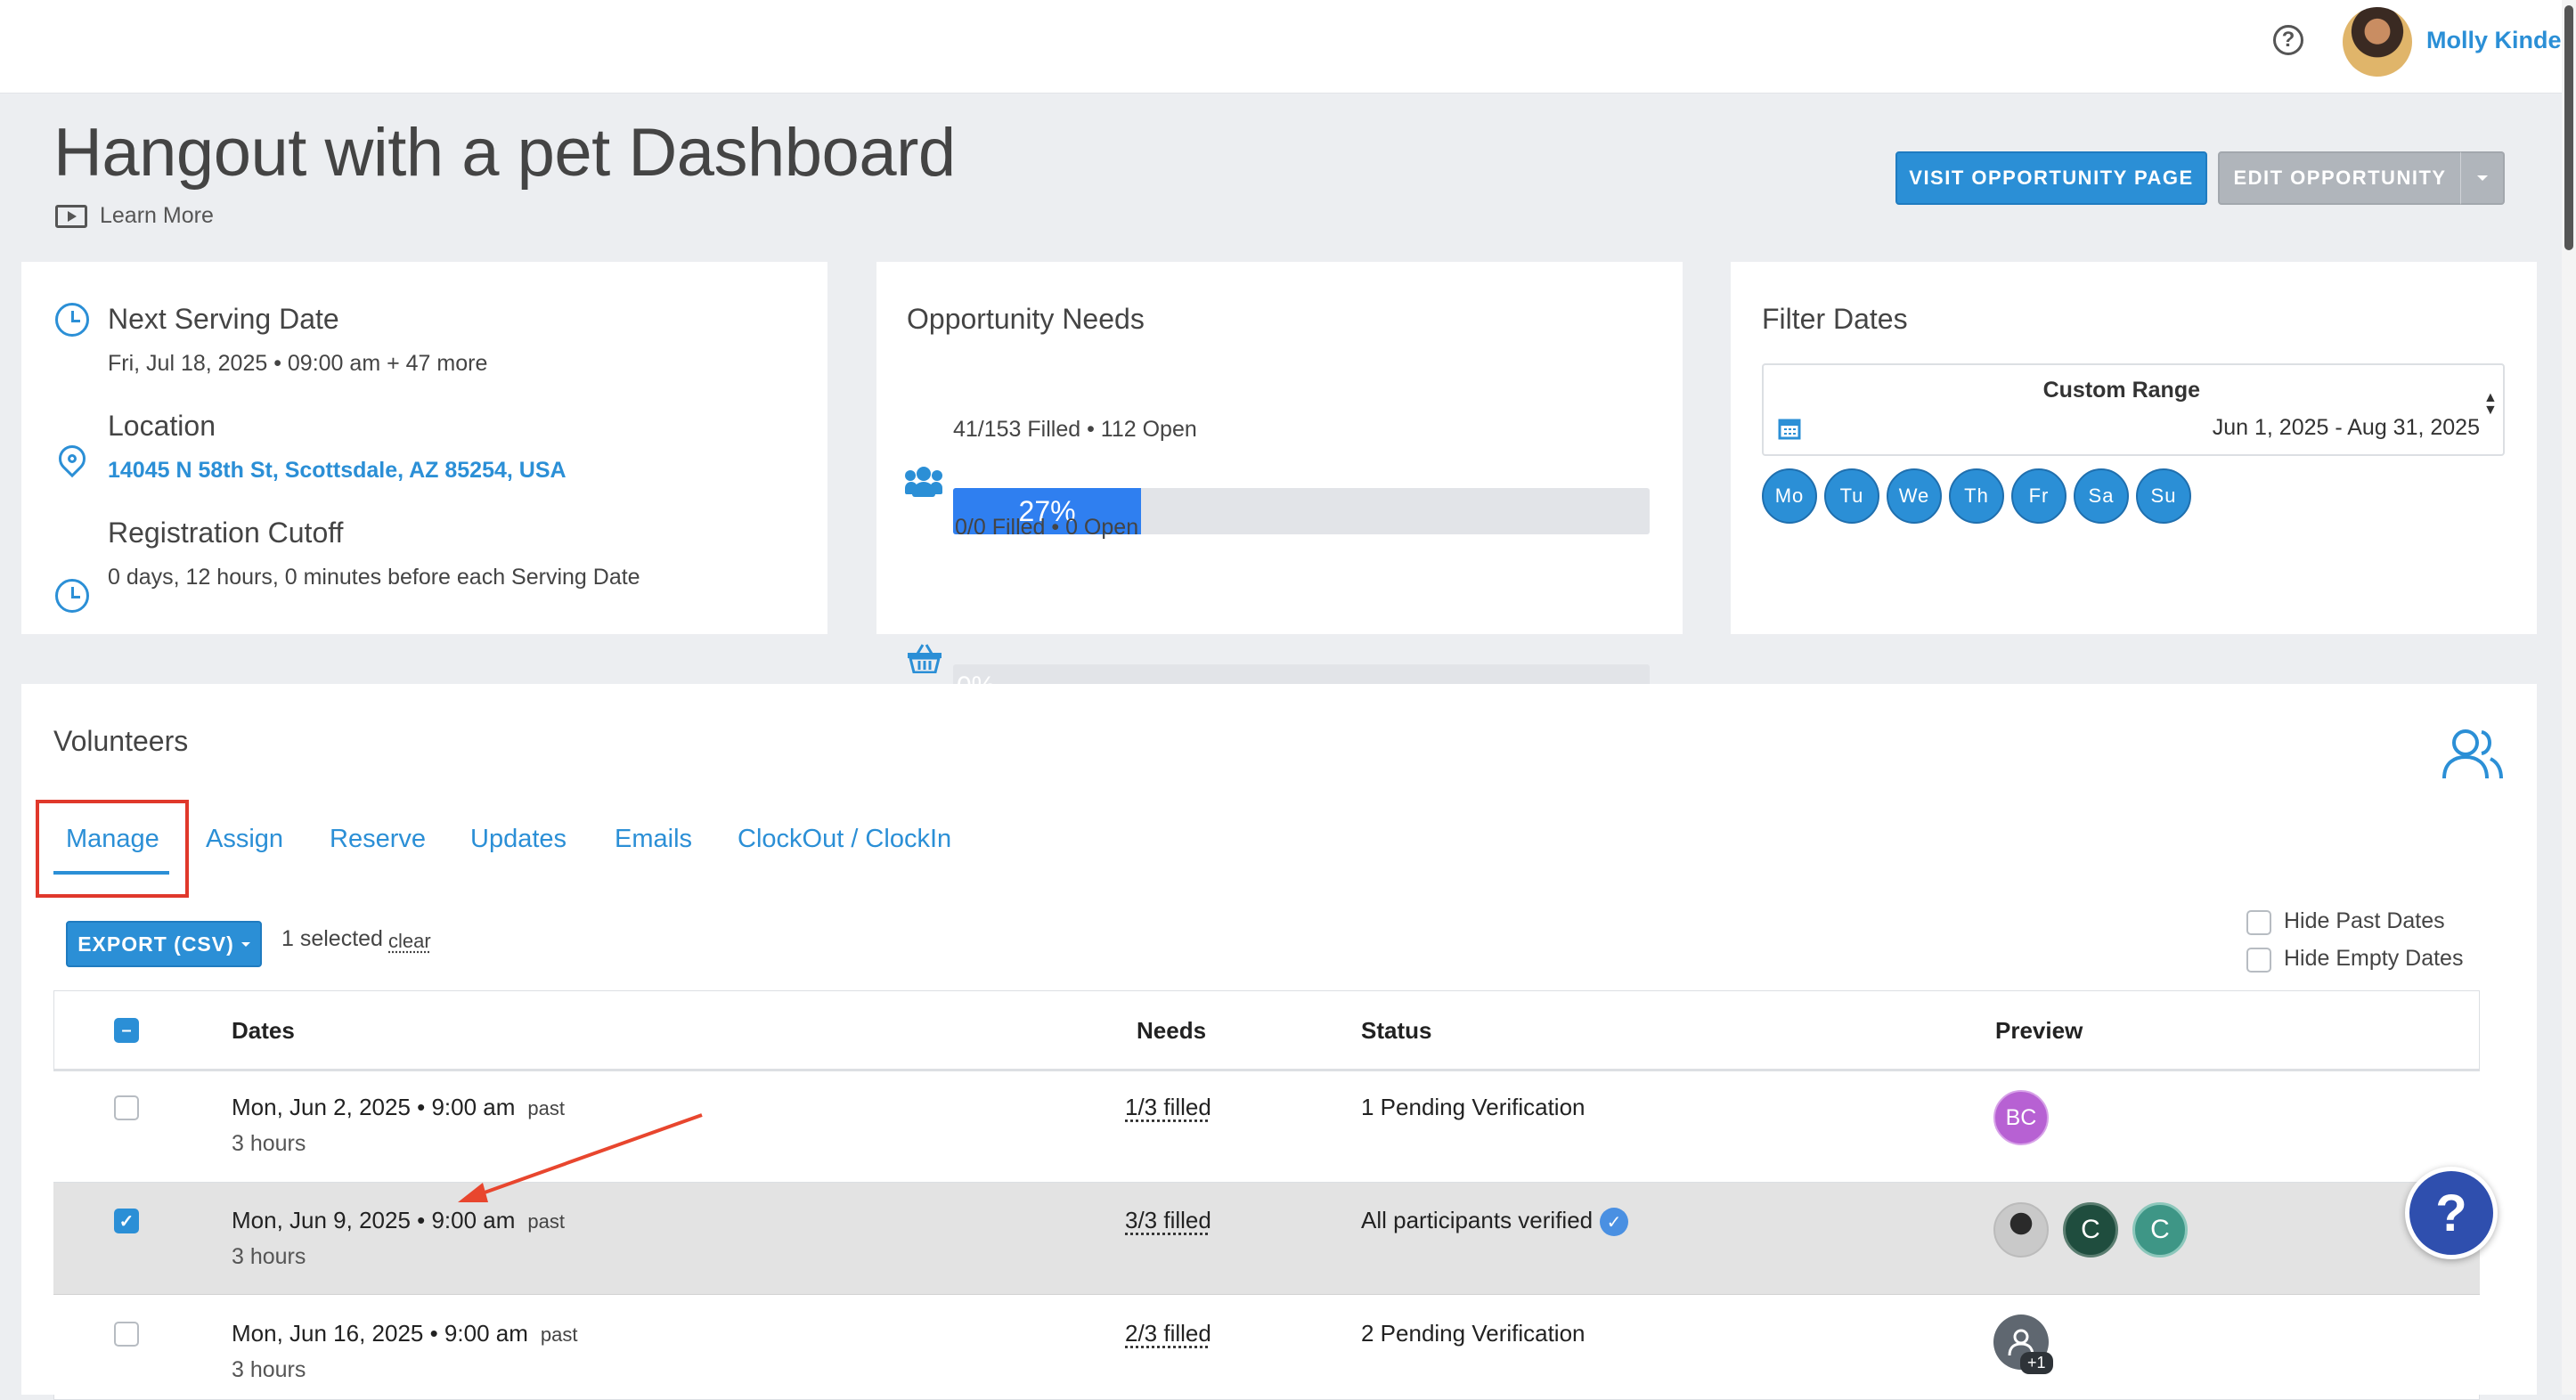 This screenshot has width=2576, height=1400. I want to click on row-status: 2 Pending Verification, so click(1474, 1333).